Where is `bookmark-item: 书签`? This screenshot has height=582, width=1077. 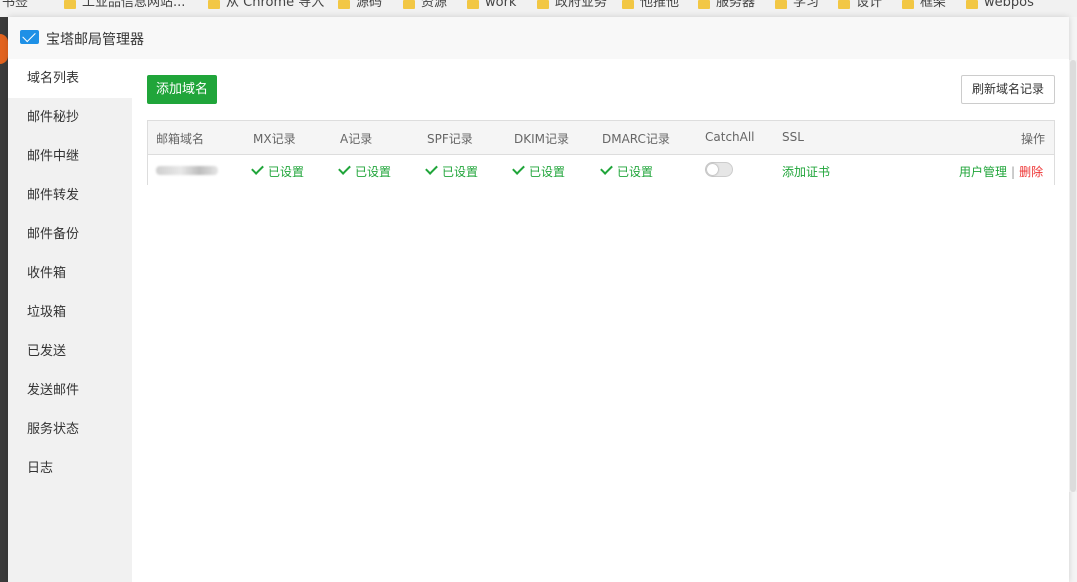
bookmark-item: 书签 is located at coordinates (15, 6).